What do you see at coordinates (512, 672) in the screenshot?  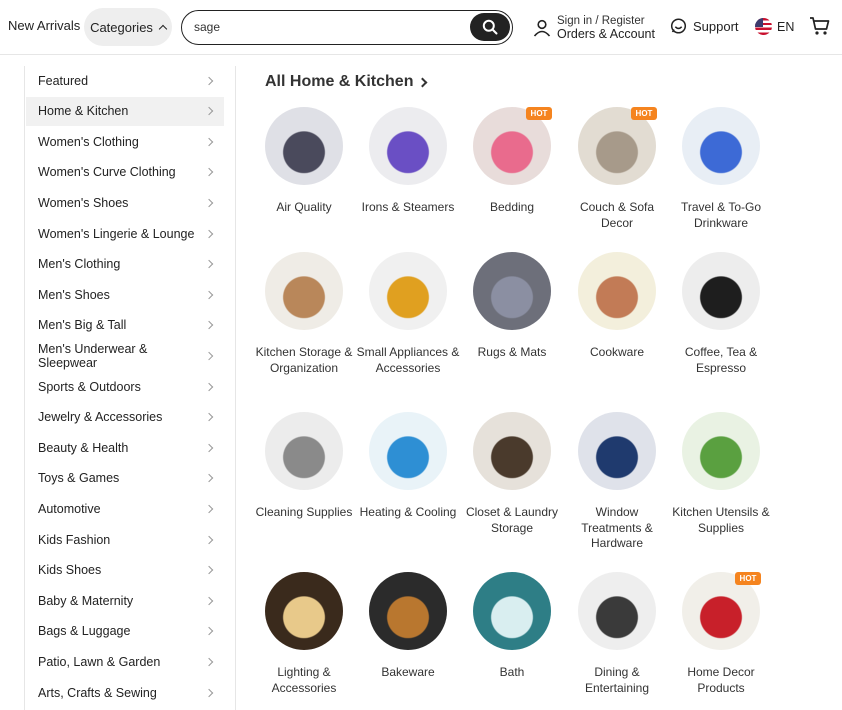 I see `category-label: Bath` at bounding box center [512, 672].